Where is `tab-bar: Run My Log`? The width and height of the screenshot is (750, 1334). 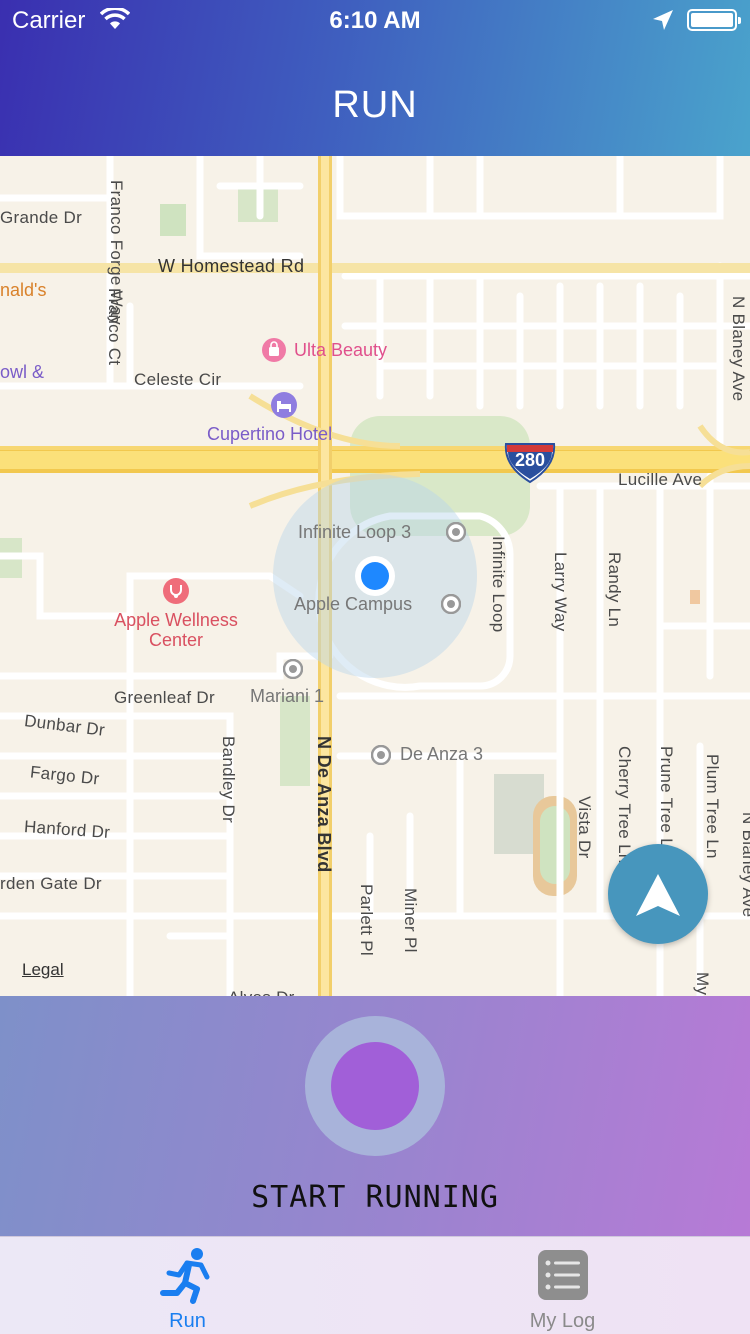 tab-bar: Run My Log is located at coordinates (375, 1285).